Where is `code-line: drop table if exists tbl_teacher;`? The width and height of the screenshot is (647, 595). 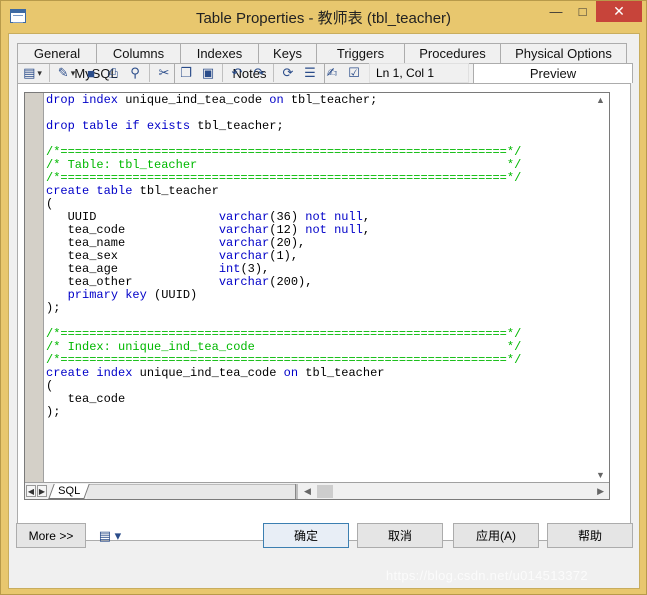
code-line: drop table if exists tbl_teacher; is located at coordinates (165, 126).